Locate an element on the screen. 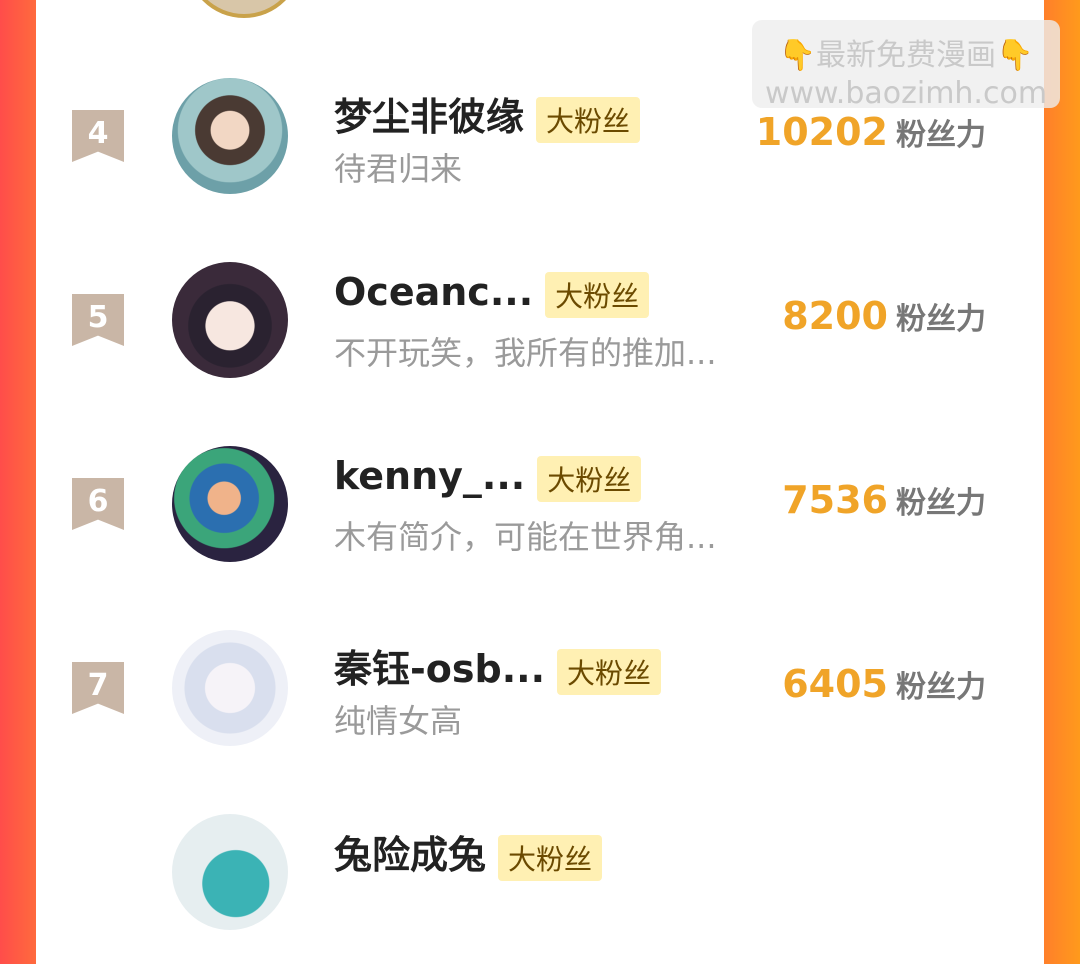 This screenshot has width=1080, height=964. ranking-row: 兔险成兔 大粉丝 is located at coordinates (540, 889).